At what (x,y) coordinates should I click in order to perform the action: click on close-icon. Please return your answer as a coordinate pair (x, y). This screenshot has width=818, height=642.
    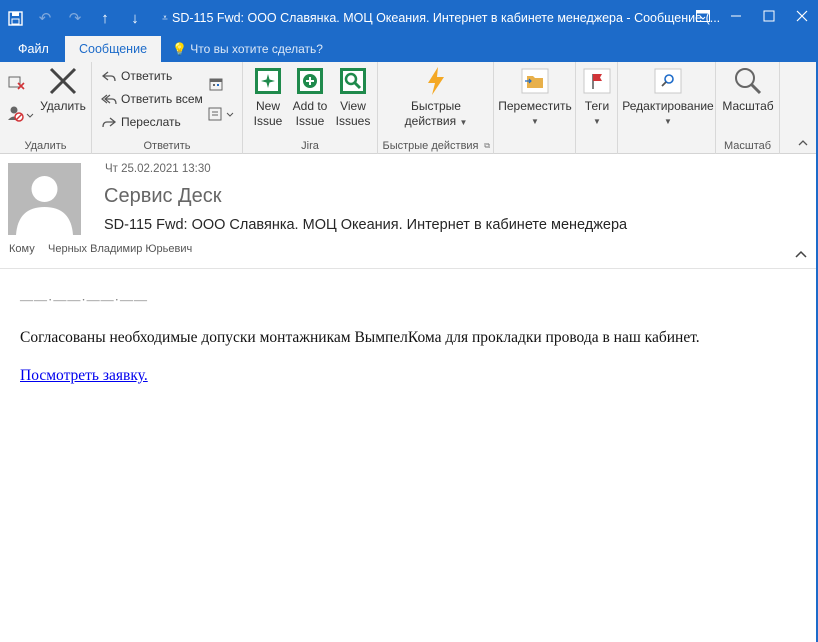
    Looking at the image, I should click on (801, 16).